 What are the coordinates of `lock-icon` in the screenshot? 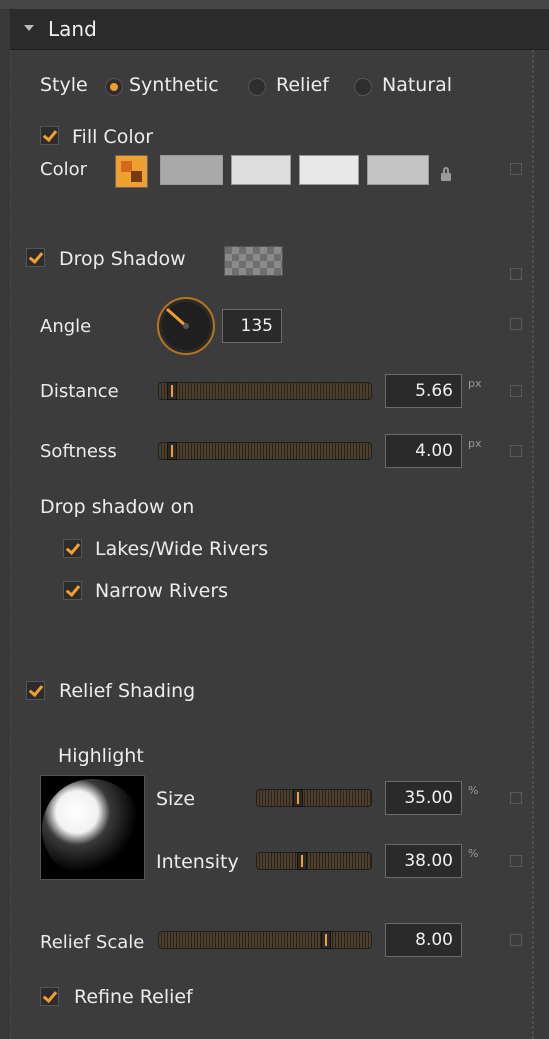 It's located at (446, 174).